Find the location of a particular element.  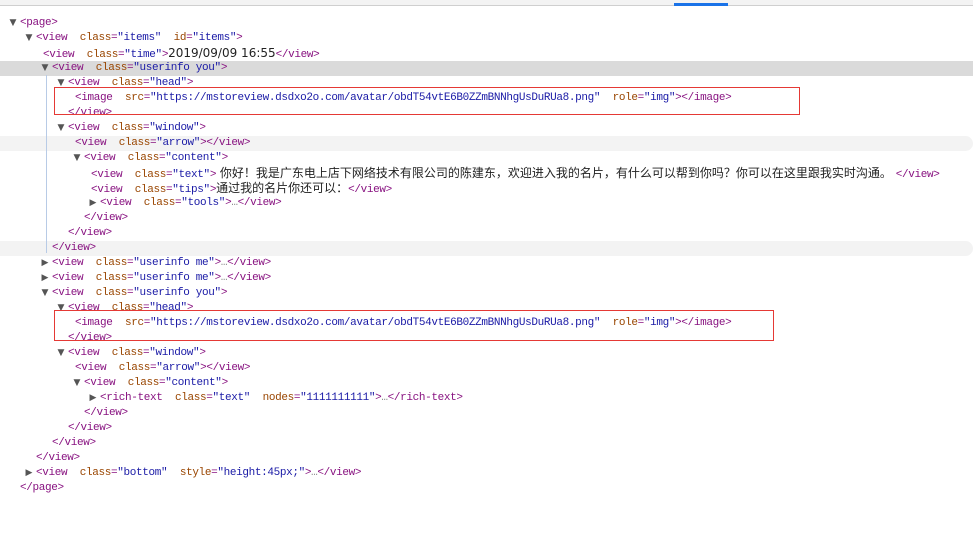

dom-node-row: <view class="tips">通过我的名片你还可以：</view> is located at coordinates (486, 188).